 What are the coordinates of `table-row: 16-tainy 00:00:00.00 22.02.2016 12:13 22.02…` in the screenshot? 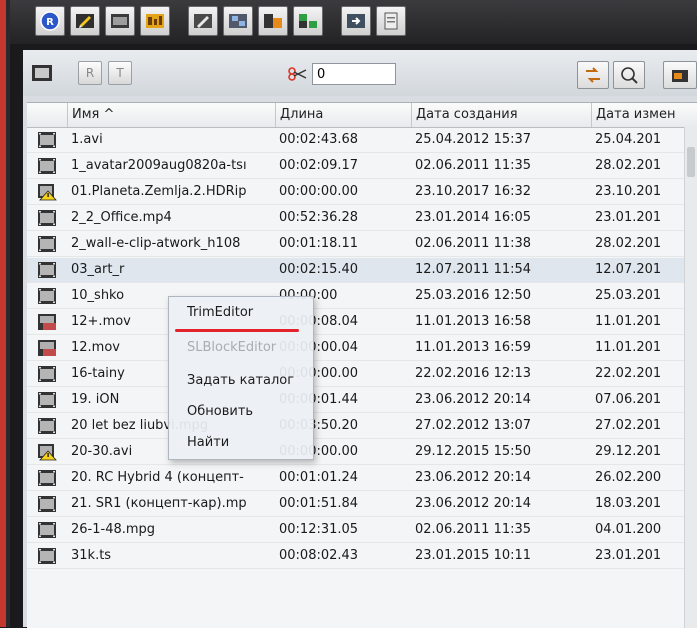 It's located at (362, 374).